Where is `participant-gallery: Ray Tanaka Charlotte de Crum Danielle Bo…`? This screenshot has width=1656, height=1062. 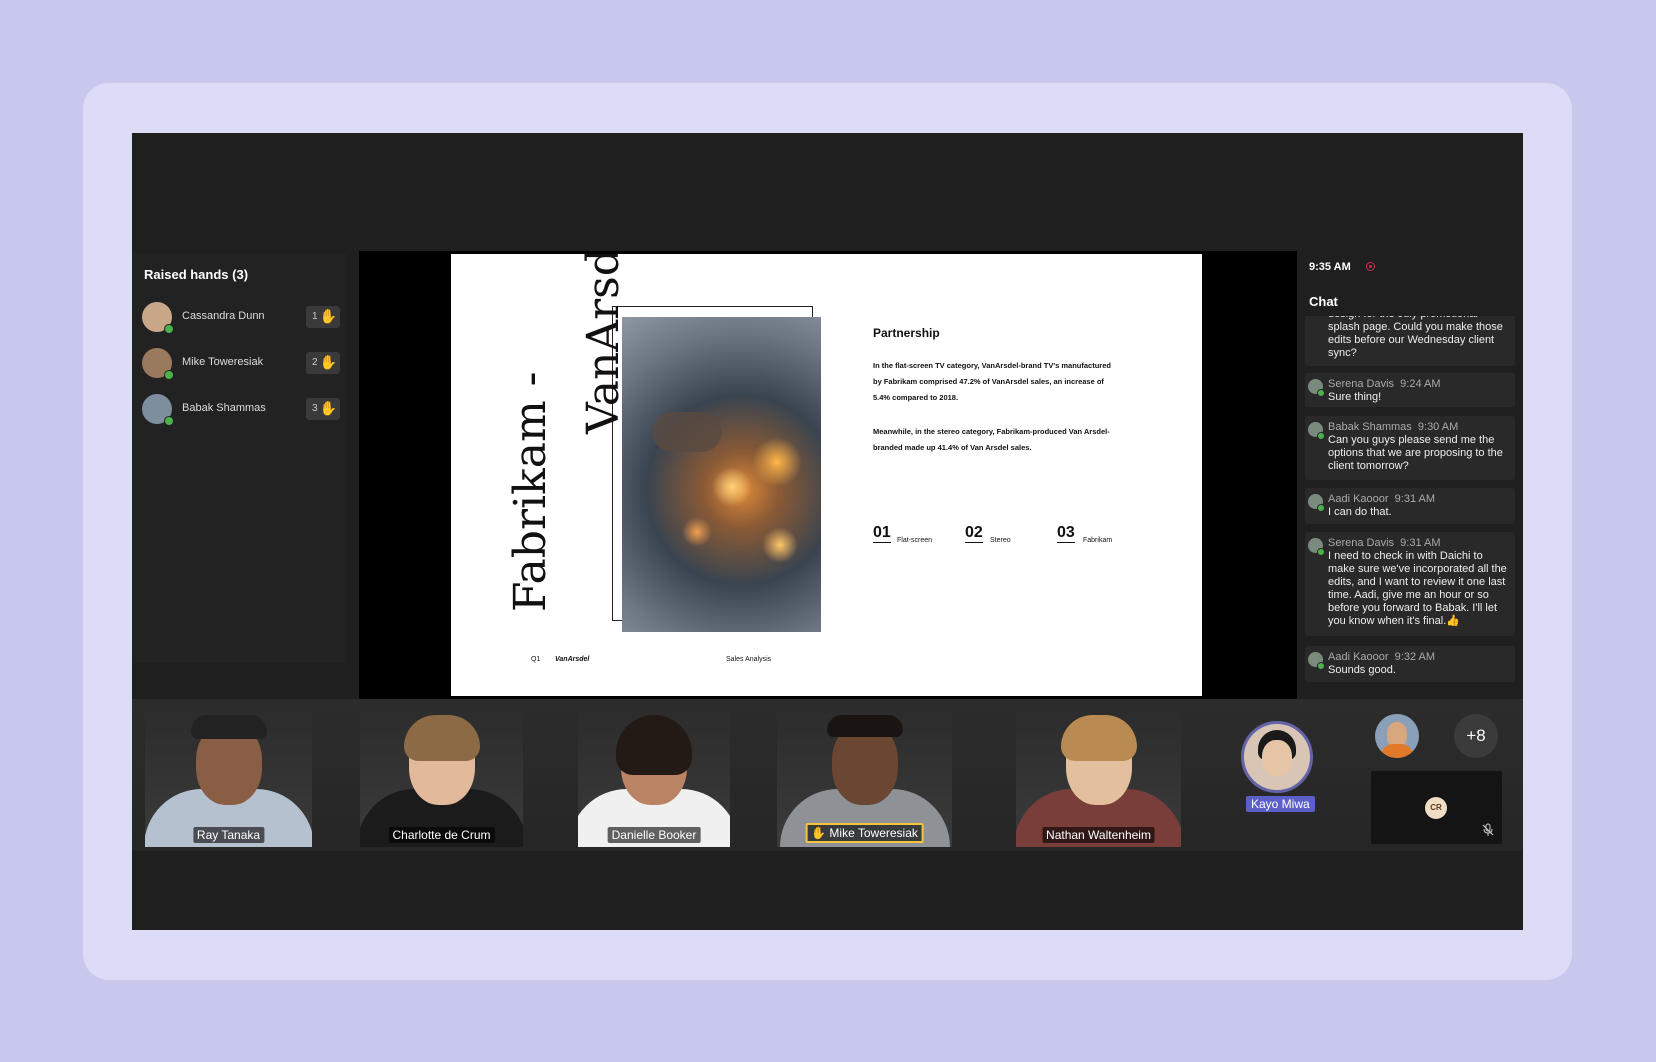
participant-gallery: Ray Tanaka Charlotte de Crum Danielle Bo… is located at coordinates (827, 775).